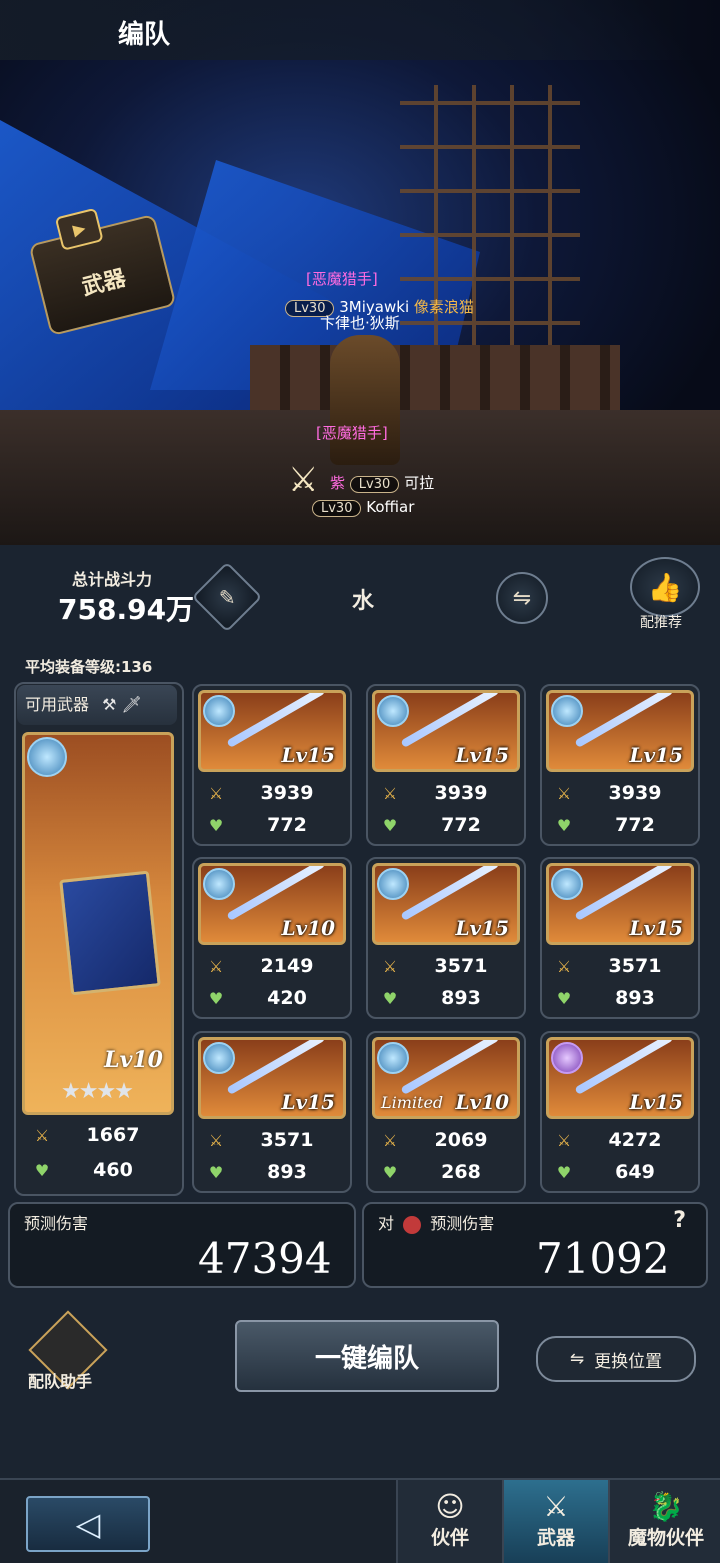 Image resolution: width=720 pixels, height=1563 pixels. Describe the element at coordinates (386, 1223) in the screenshot. I see `vs-prefix: 对` at that location.